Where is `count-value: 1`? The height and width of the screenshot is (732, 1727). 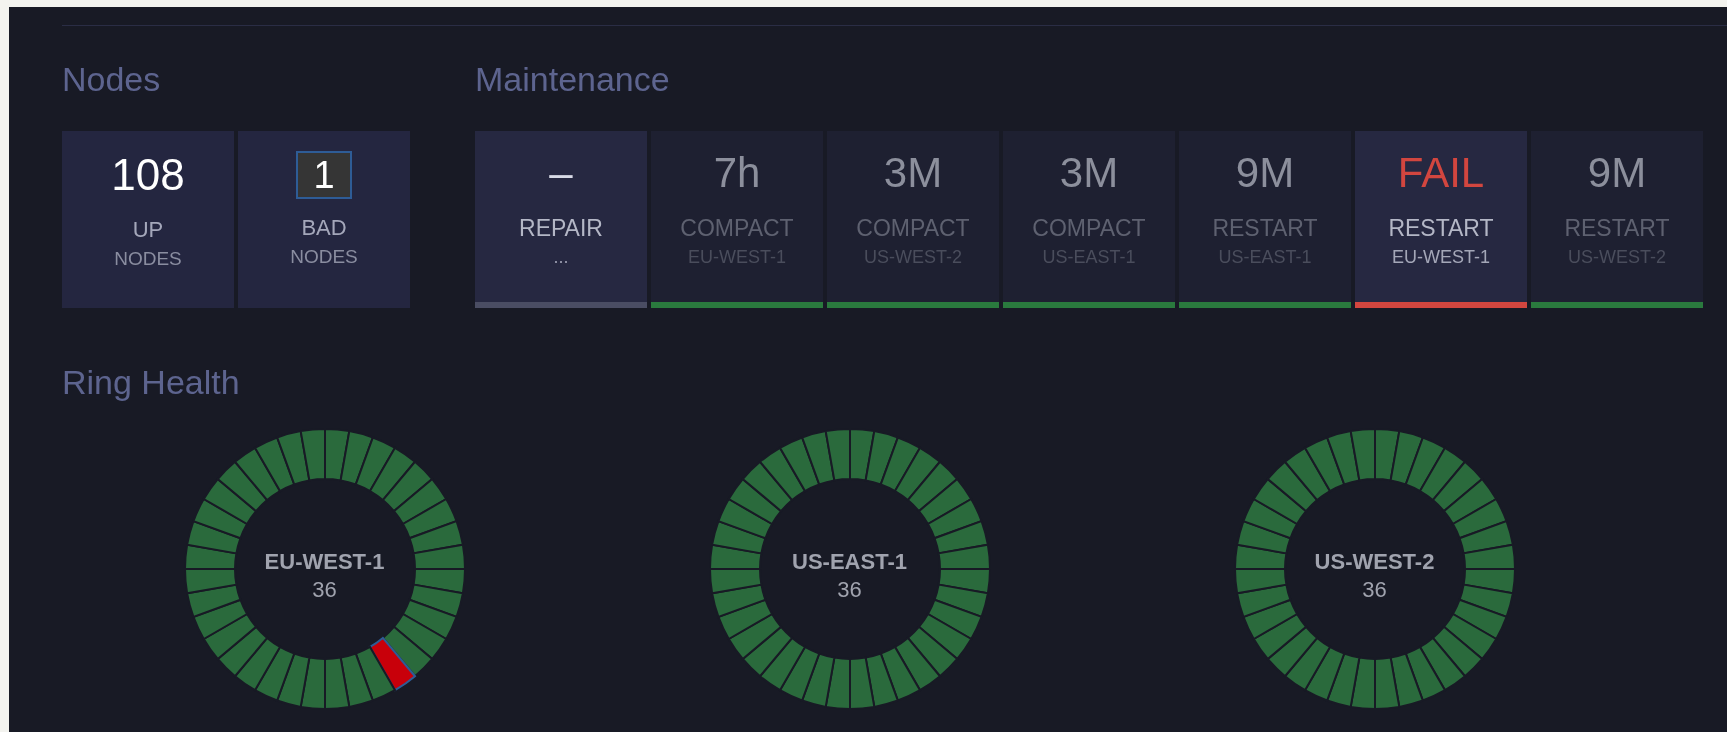
count-value: 1 is located at coordinates (324, 175).